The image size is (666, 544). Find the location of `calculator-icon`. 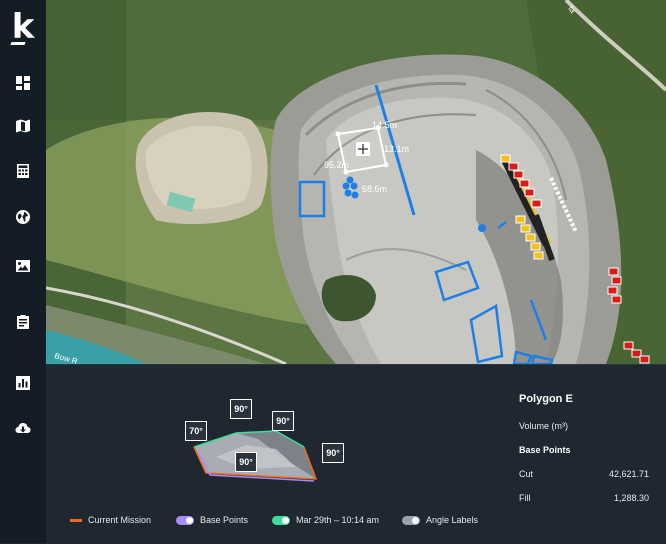

calculator-icon is located at coordinates (23, 171).